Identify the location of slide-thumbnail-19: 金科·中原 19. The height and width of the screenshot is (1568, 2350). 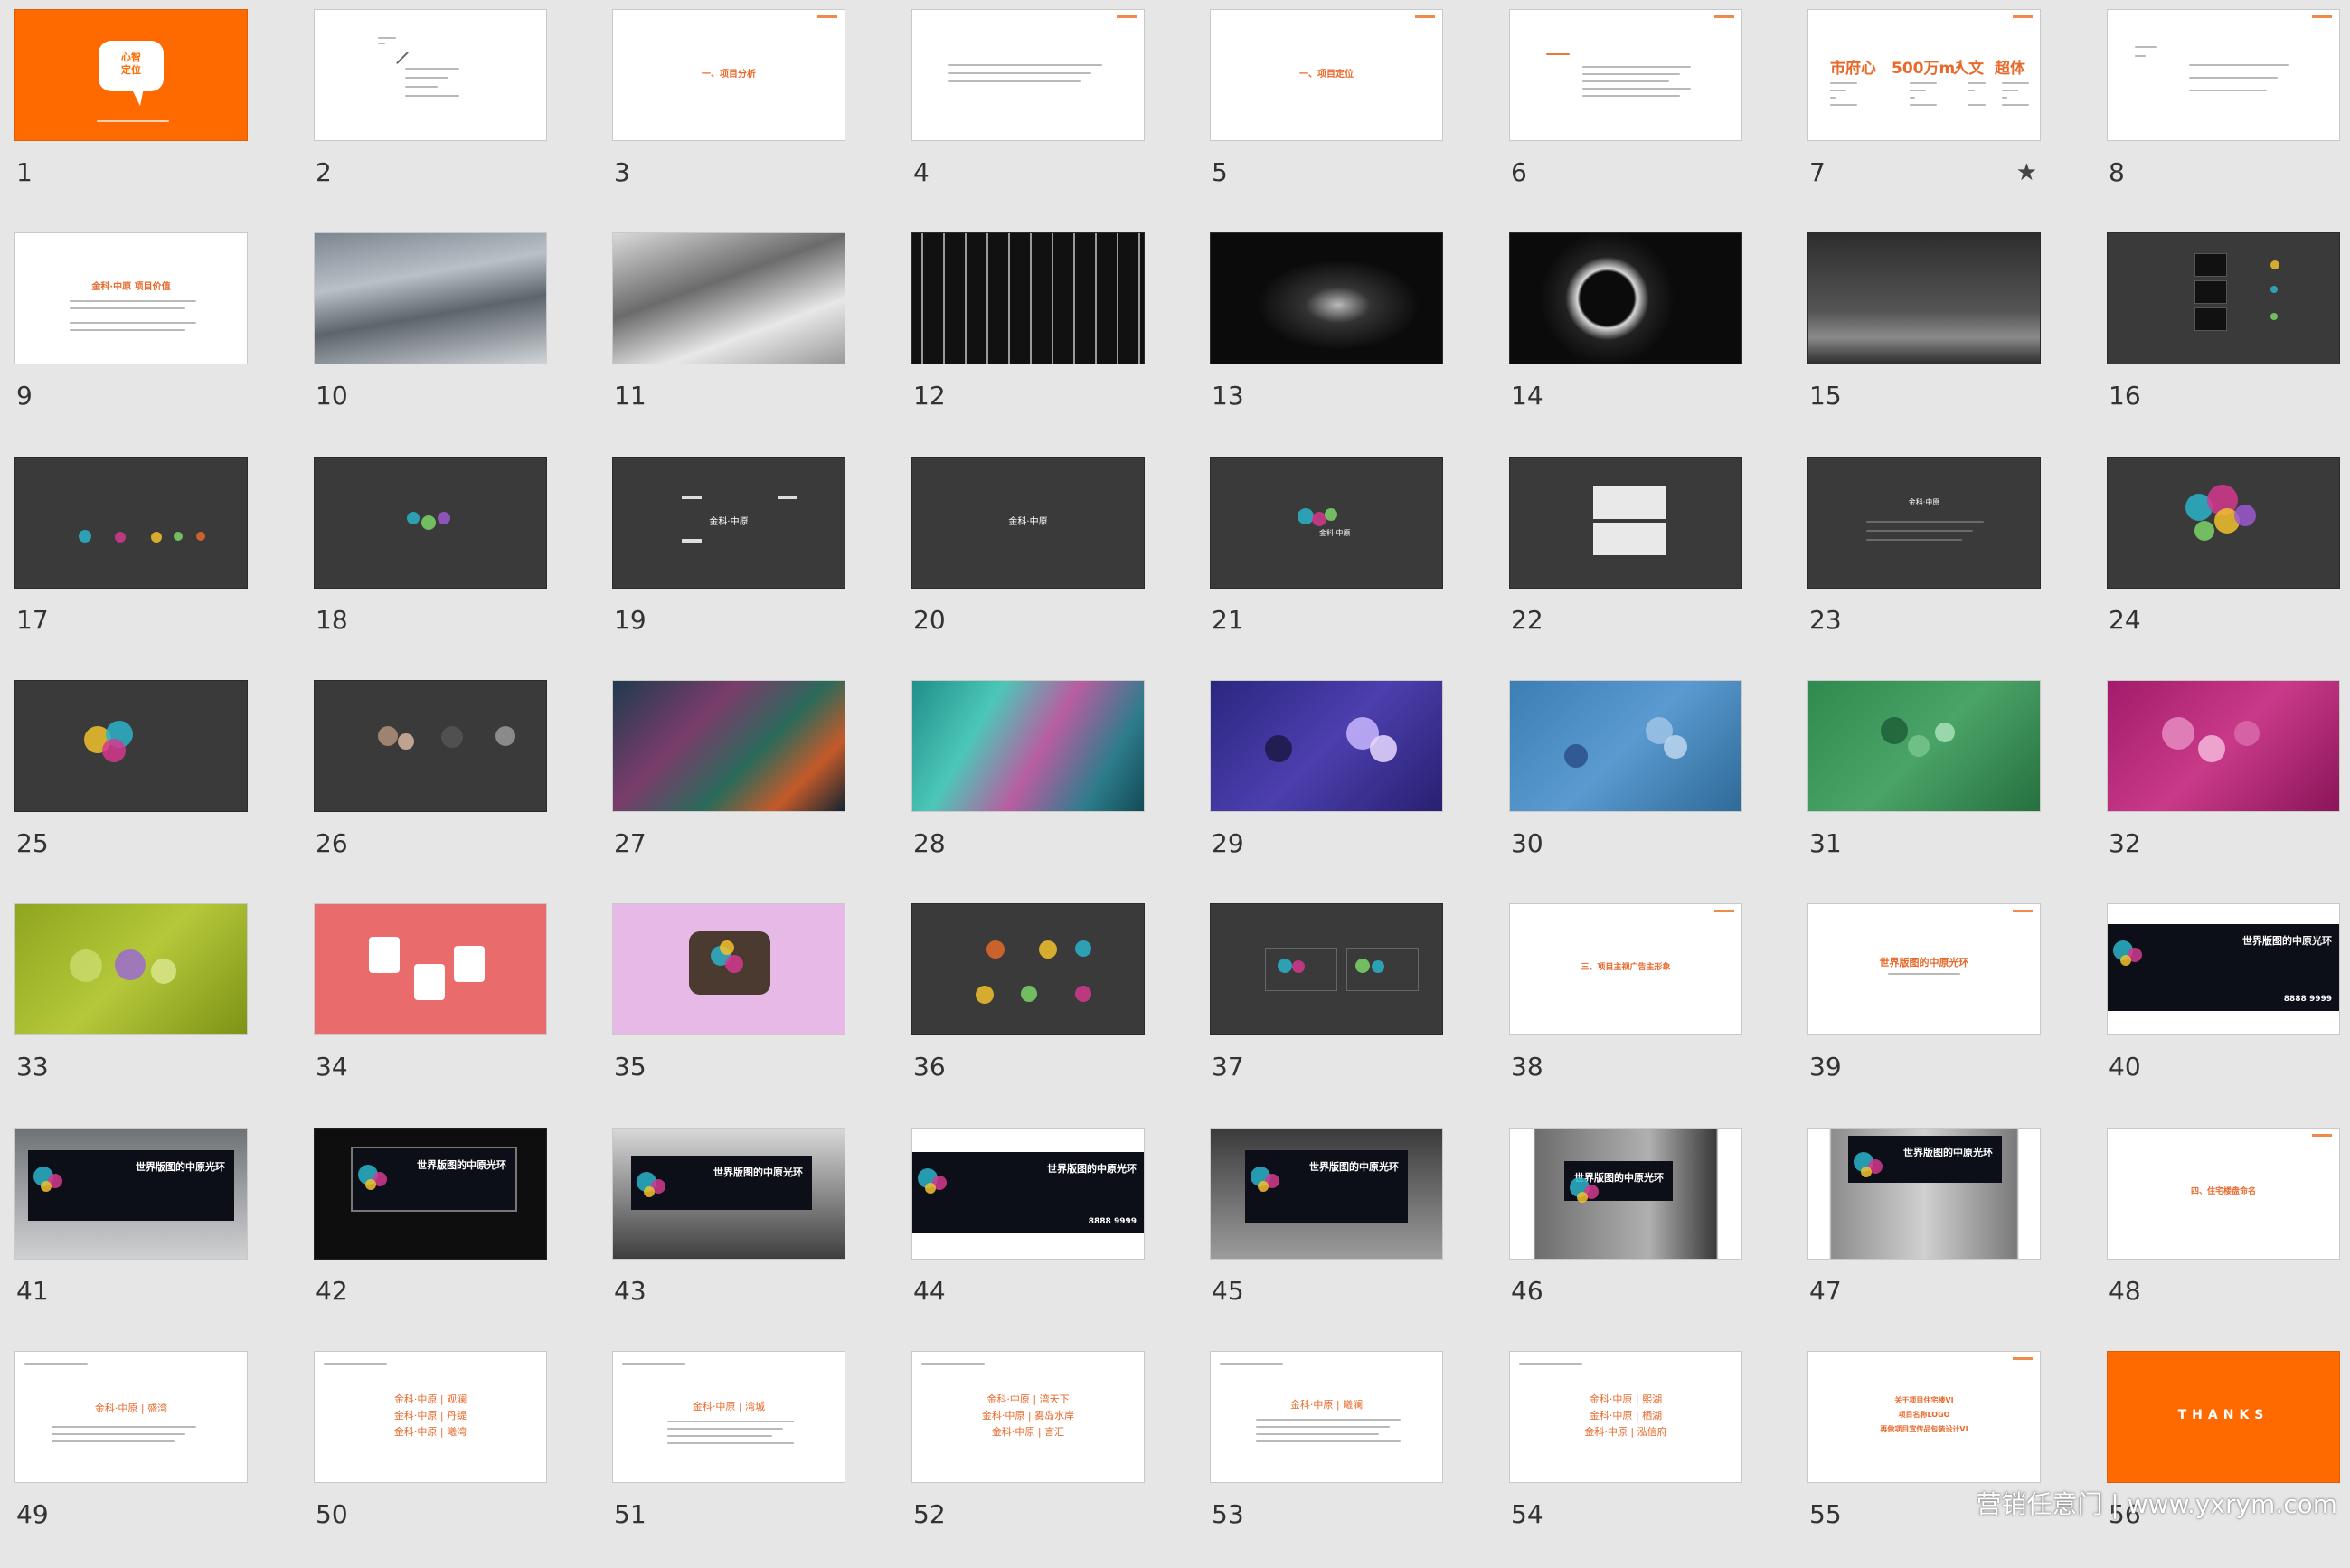
(729, 565).